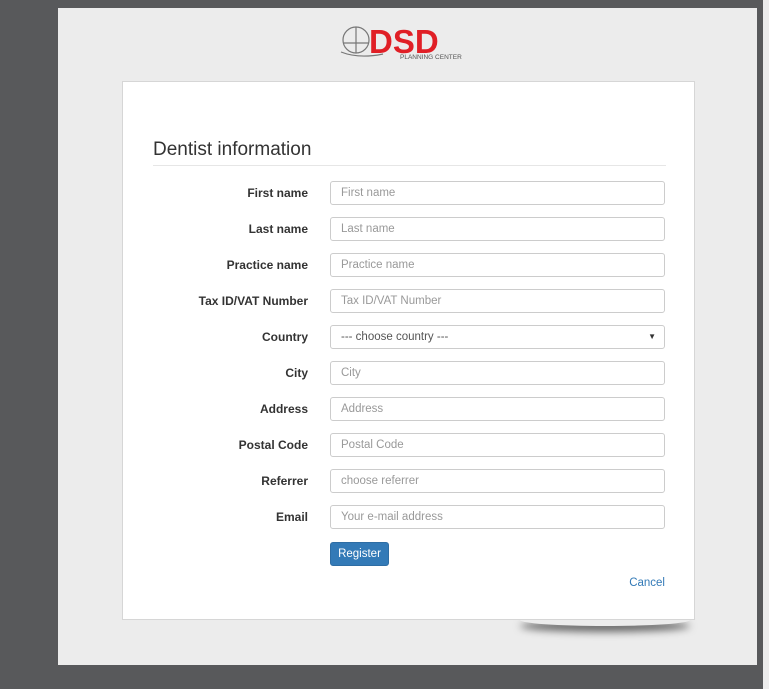 The height and width of the screenshot is (689, 769). I want to click on form-heading: Dentist information, so click(232, 149).